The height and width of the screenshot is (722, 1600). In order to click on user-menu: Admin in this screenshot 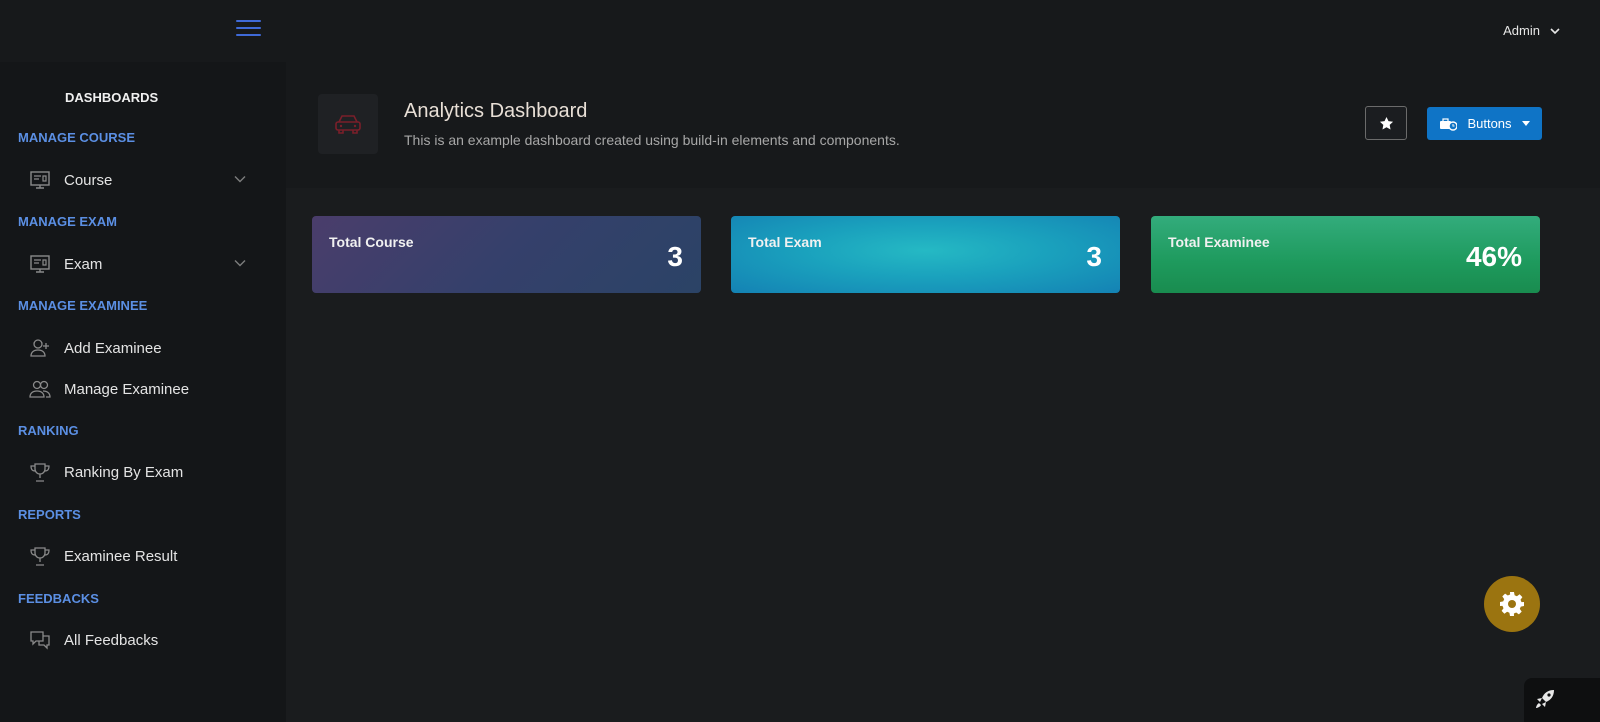, I will do `click(1531, 30)`.